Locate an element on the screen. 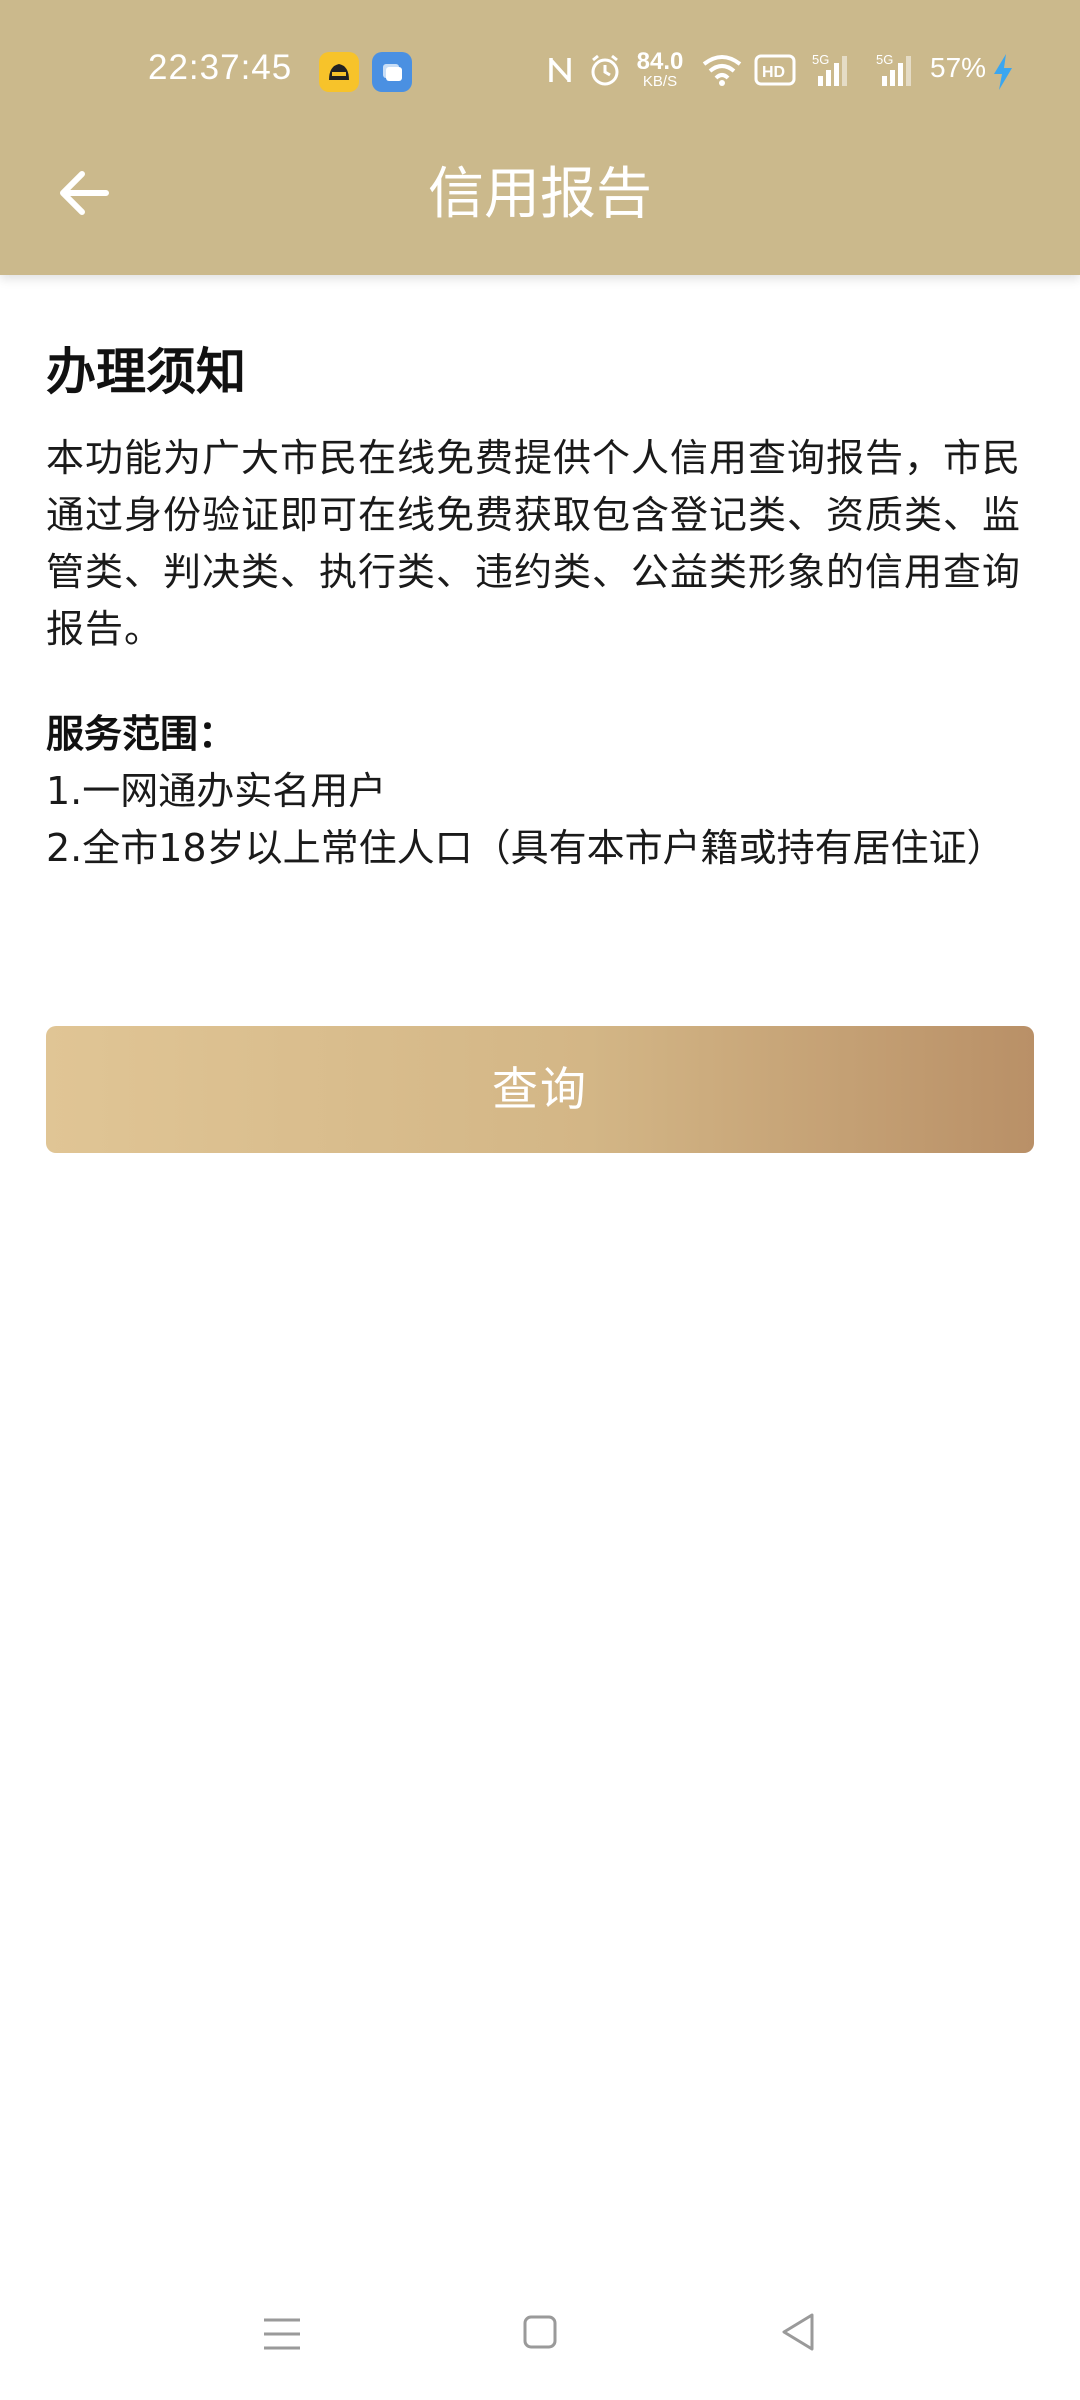 The image size is (1080, 2400). system-nav-bar is located at coordinates (540, 2335).